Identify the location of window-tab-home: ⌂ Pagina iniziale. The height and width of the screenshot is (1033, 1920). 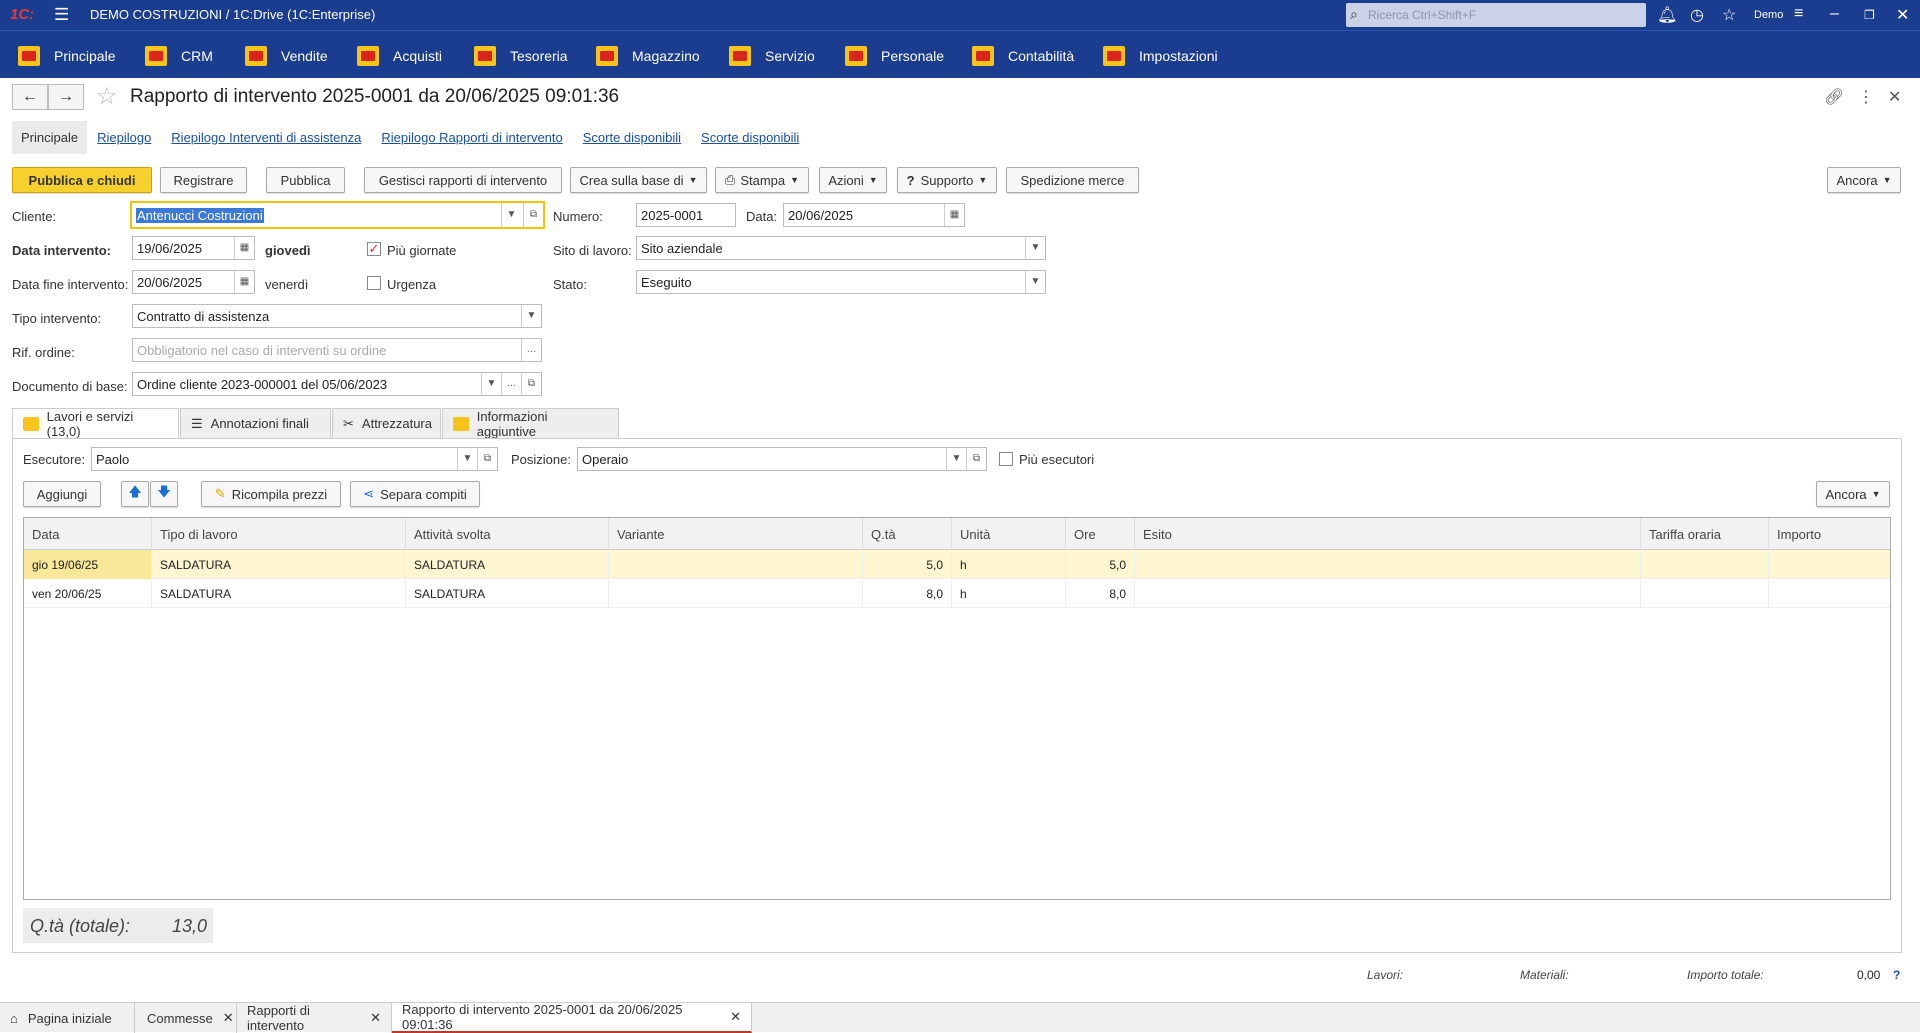
(67, 1018).